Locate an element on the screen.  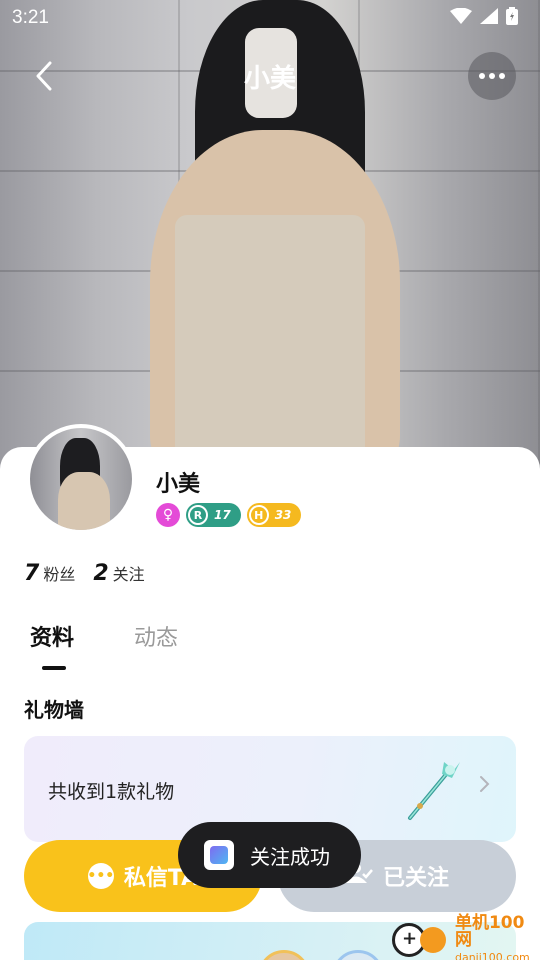
wealth-level-value: 17 is located at coordinates (222, 515).